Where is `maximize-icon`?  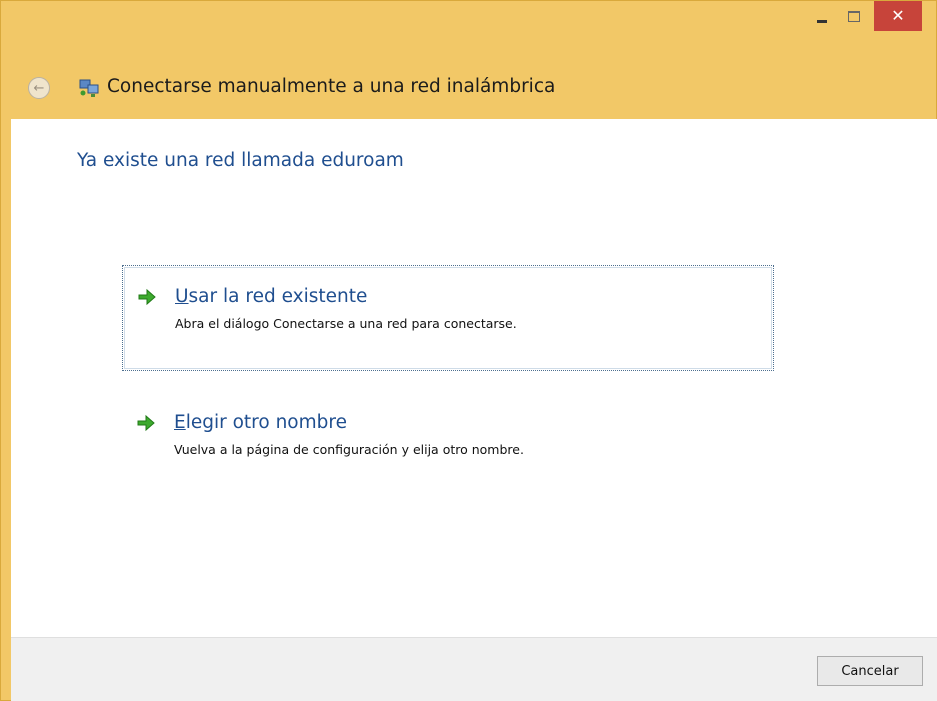
maximize-icon is located at coordinates (854, 16).